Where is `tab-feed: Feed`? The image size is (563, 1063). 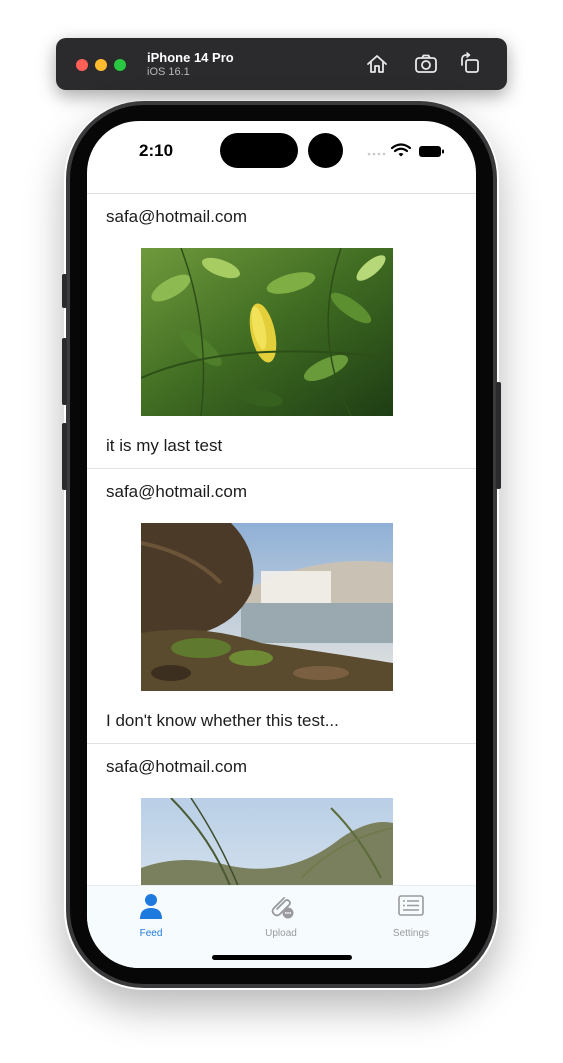
tab-feed: Feed is located at coordinates (151, 917).